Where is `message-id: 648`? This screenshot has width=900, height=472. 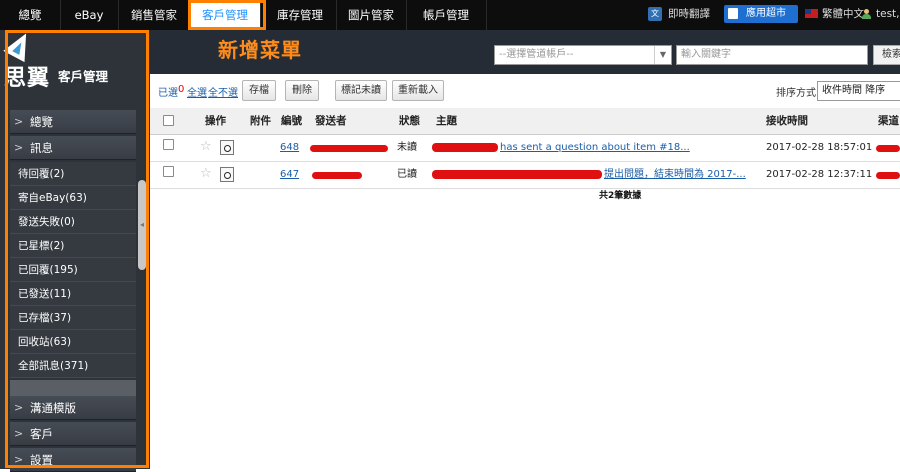
message-id: 648 is located at coordinates (289, 148).